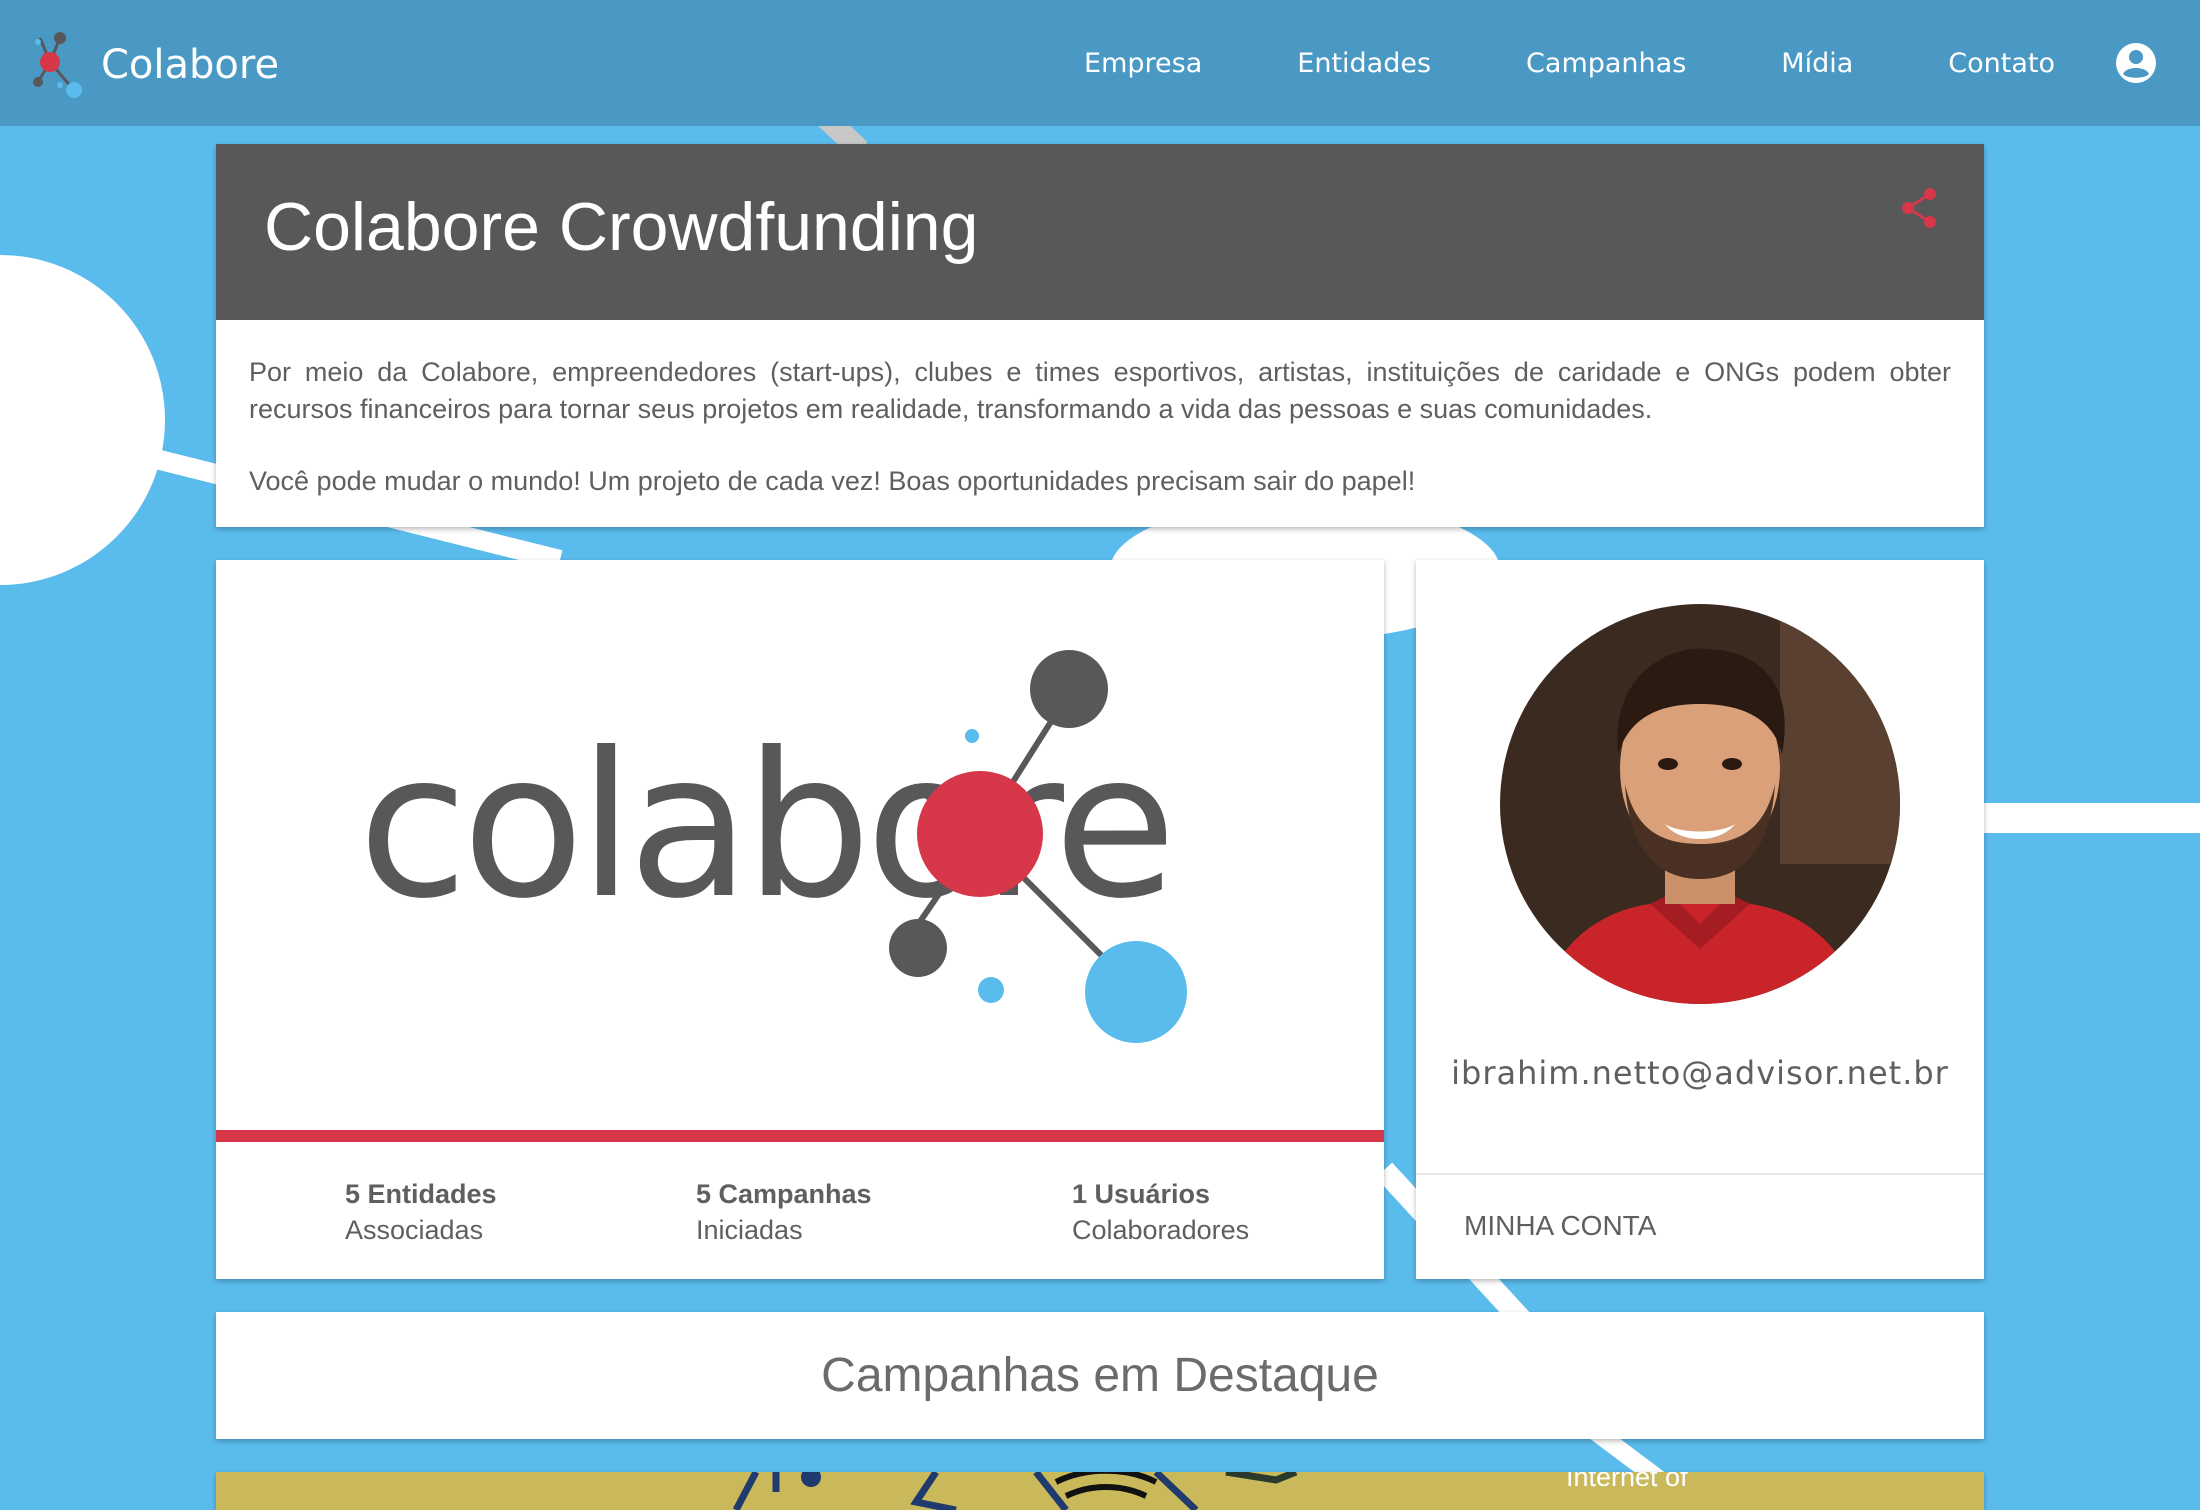 The height and width of the screenshot is (1510, 2200). Describe the element at coordinates (1920, 208) in the screenshot. I see `share-icon` at that location.